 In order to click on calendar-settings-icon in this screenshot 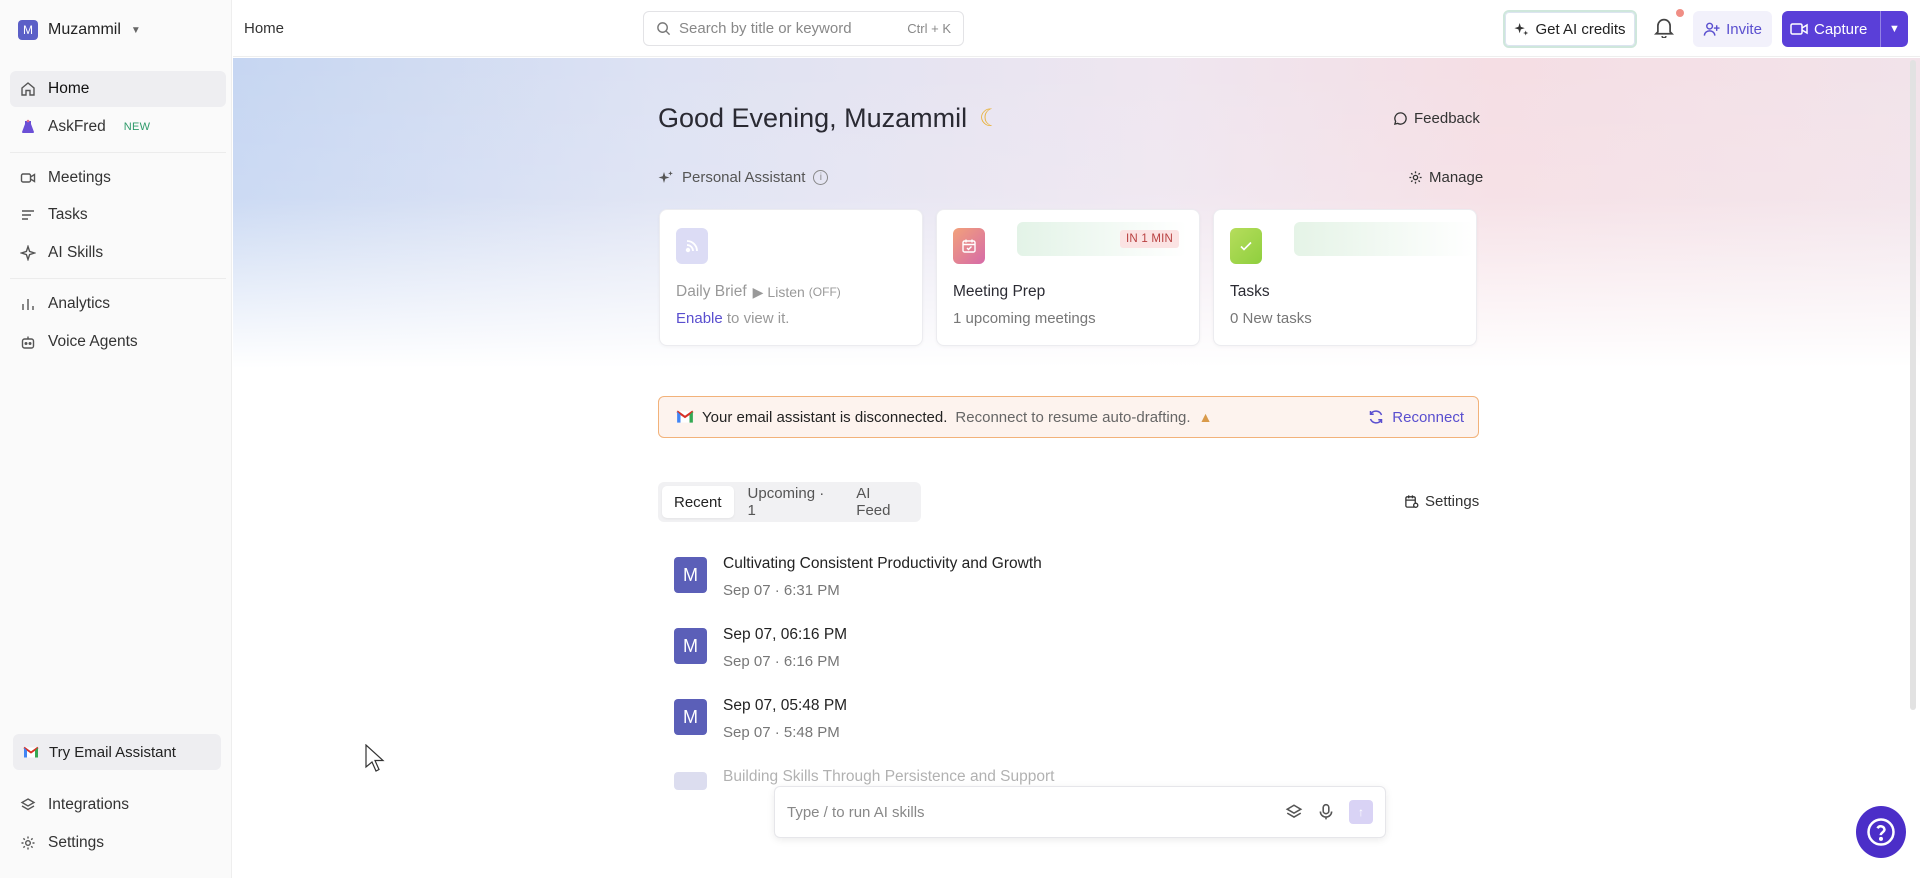, I will do `click(1411, 501)`.